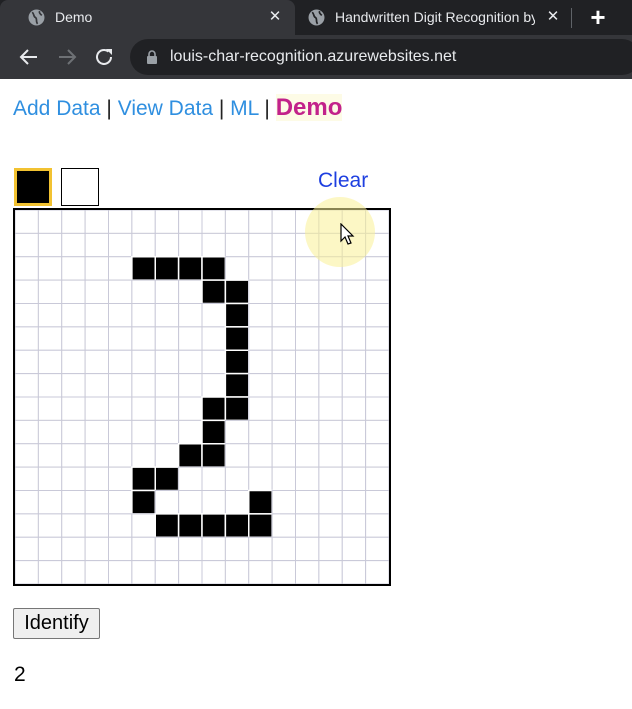  Describe the element at coordinates (275, 17) in the screenshot. I see `close-tab-icon: ✕` at that location.